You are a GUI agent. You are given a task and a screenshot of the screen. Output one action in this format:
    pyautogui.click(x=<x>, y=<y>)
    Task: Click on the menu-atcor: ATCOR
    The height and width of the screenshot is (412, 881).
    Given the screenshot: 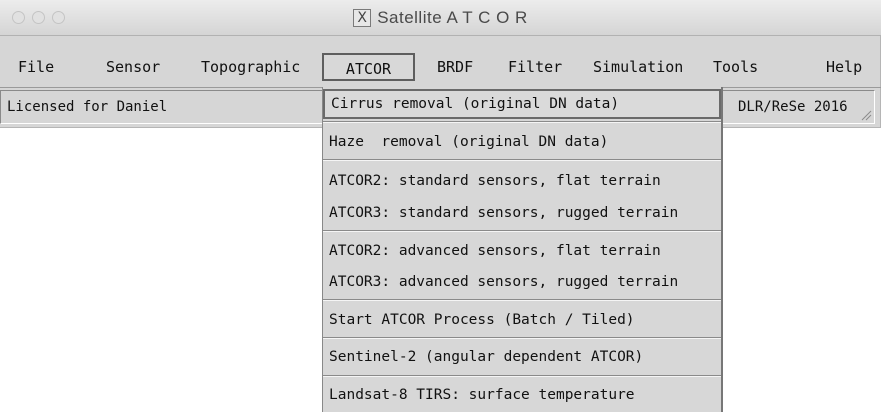 What is the action you would take?
    pyautogui.click(x=368, y=67)
    